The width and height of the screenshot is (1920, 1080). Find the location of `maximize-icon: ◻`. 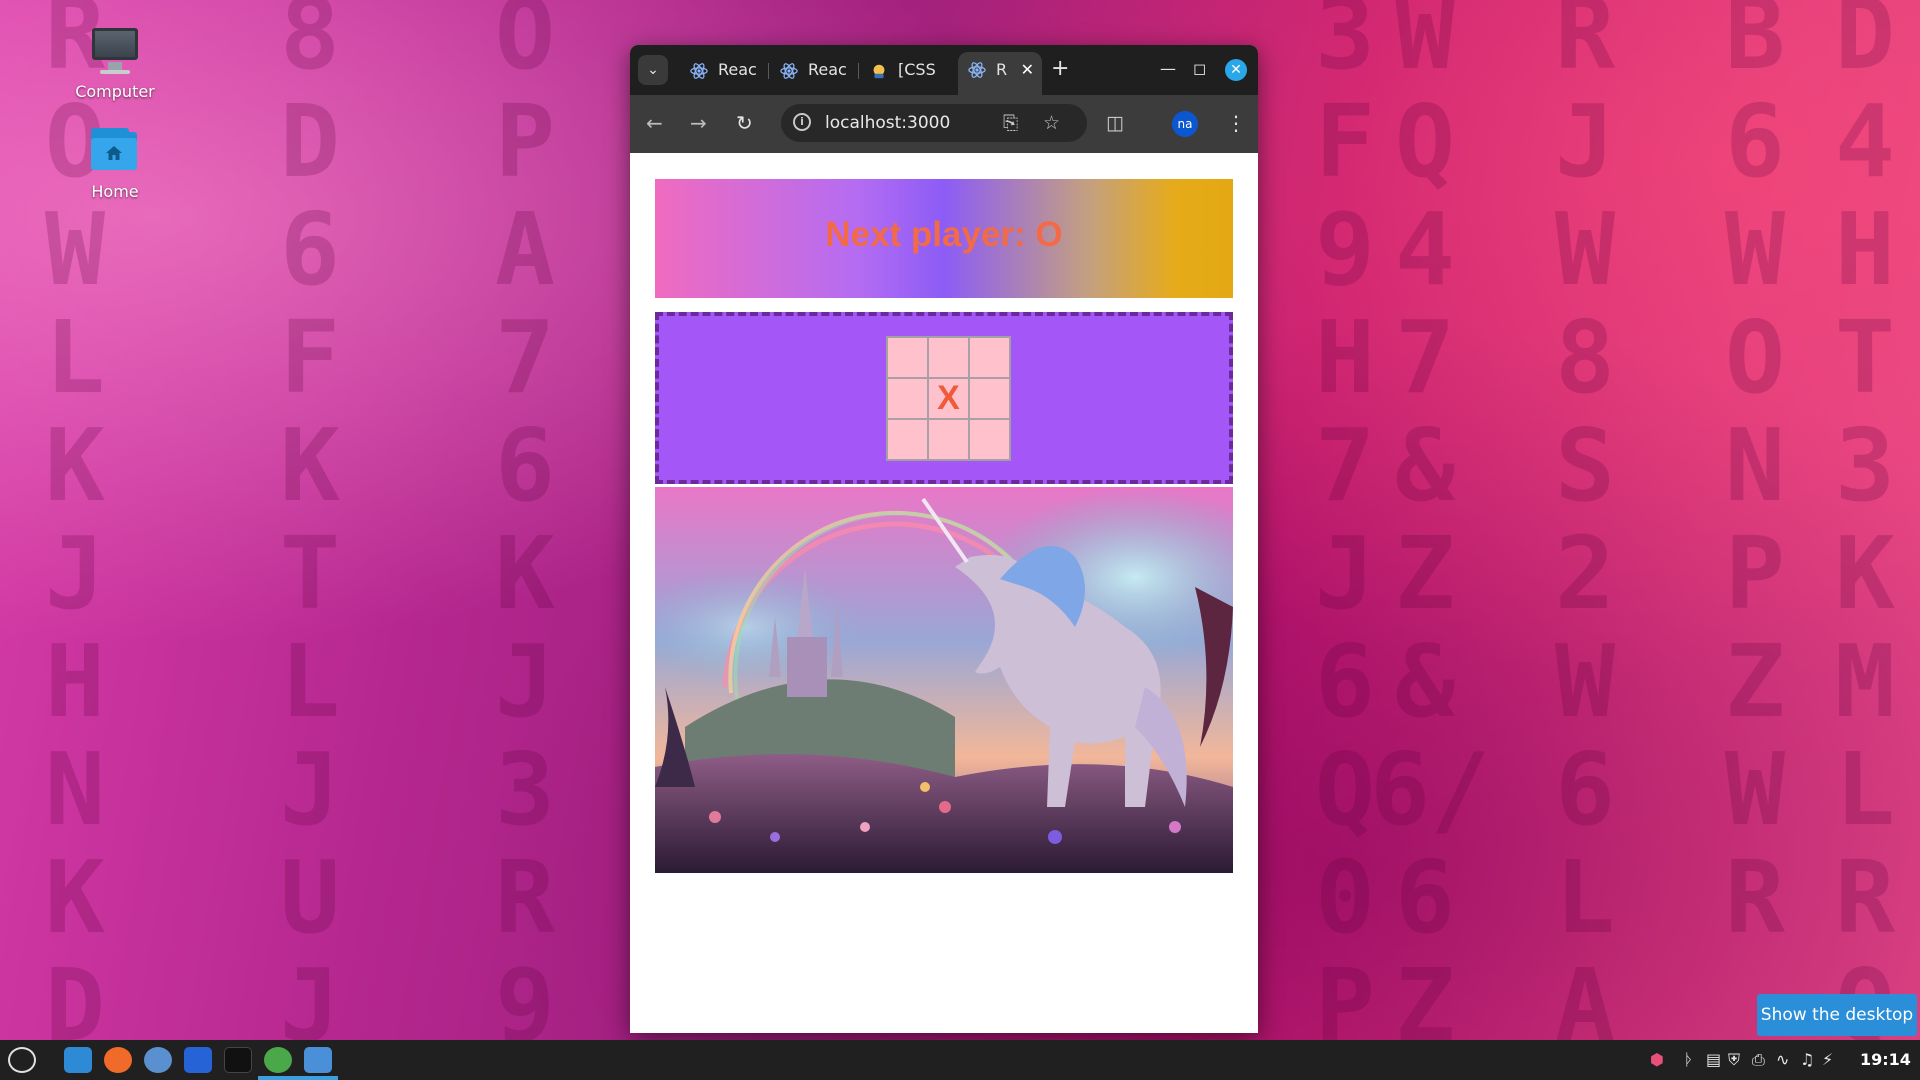

maximize-icon: ◻ is located at coordinates (1199, 69).